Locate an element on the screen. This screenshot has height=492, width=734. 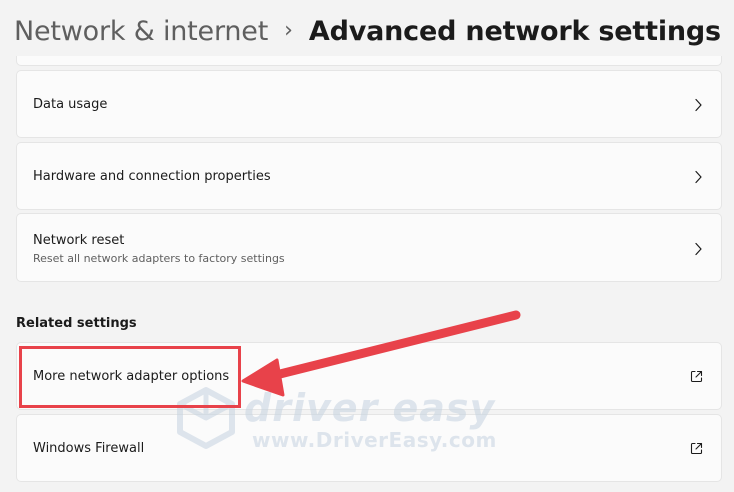
data-usage-card: Data usage is located at coordinates (369, 104).